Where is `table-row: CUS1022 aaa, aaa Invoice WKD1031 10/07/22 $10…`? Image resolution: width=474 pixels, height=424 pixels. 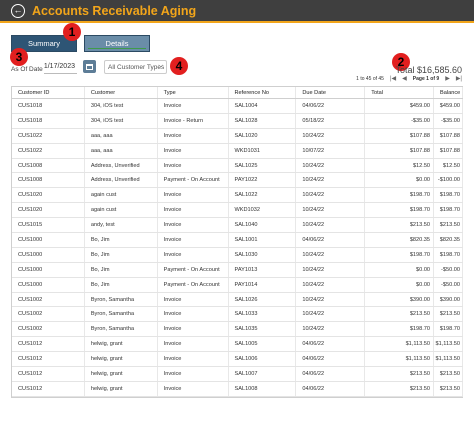 table-row: CUS1022 aaa, aaa Invoice WKD1031 10/07/22 $10… is located at coordinates (237, 151).